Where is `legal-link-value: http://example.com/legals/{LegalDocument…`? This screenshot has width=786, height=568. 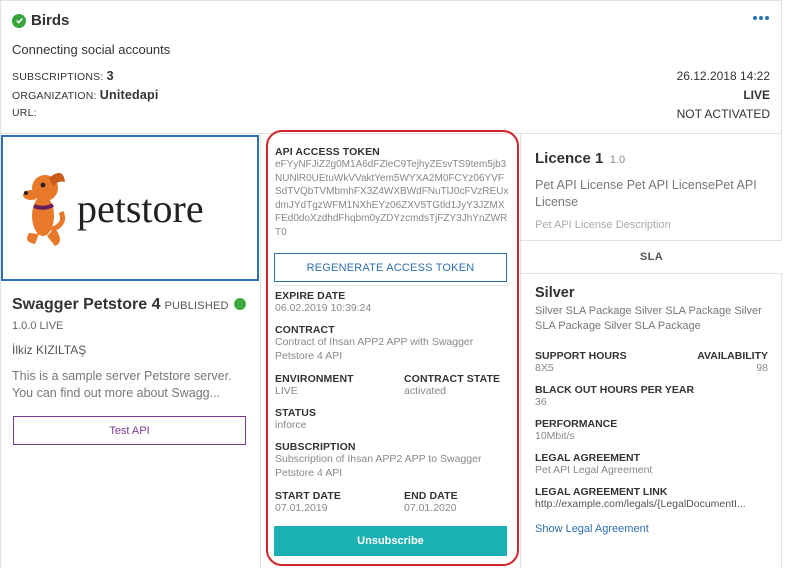
legal-link-value: http://example.com/legals/{LegalDocument… is located at coordinates (640, 504).